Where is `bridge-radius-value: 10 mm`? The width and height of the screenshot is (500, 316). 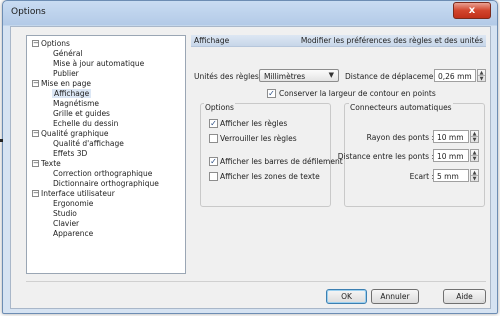
bridge-radius-value: 10 mm is located at coordinates (450, 137).